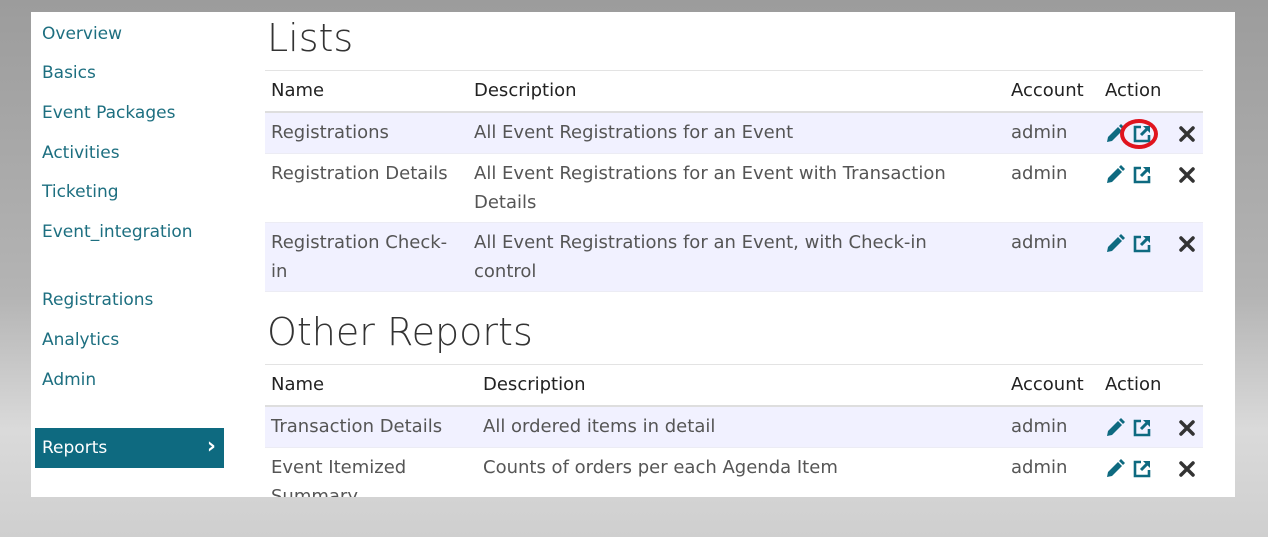  Describe the element at coordinates (117, 232) in the screenshot. I see `sidebar-item-event-integration: Event_integration` at that location.